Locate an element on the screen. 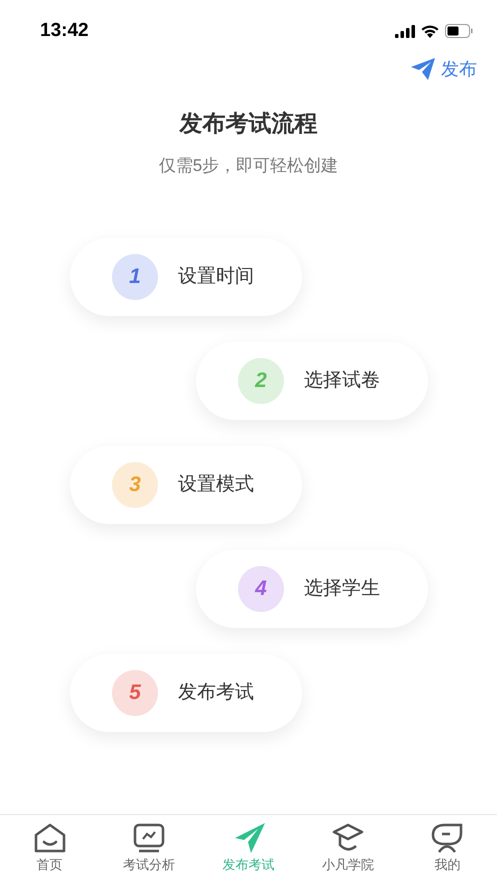  step-card: 4 选择学生 is located at coordinates (312, 589).